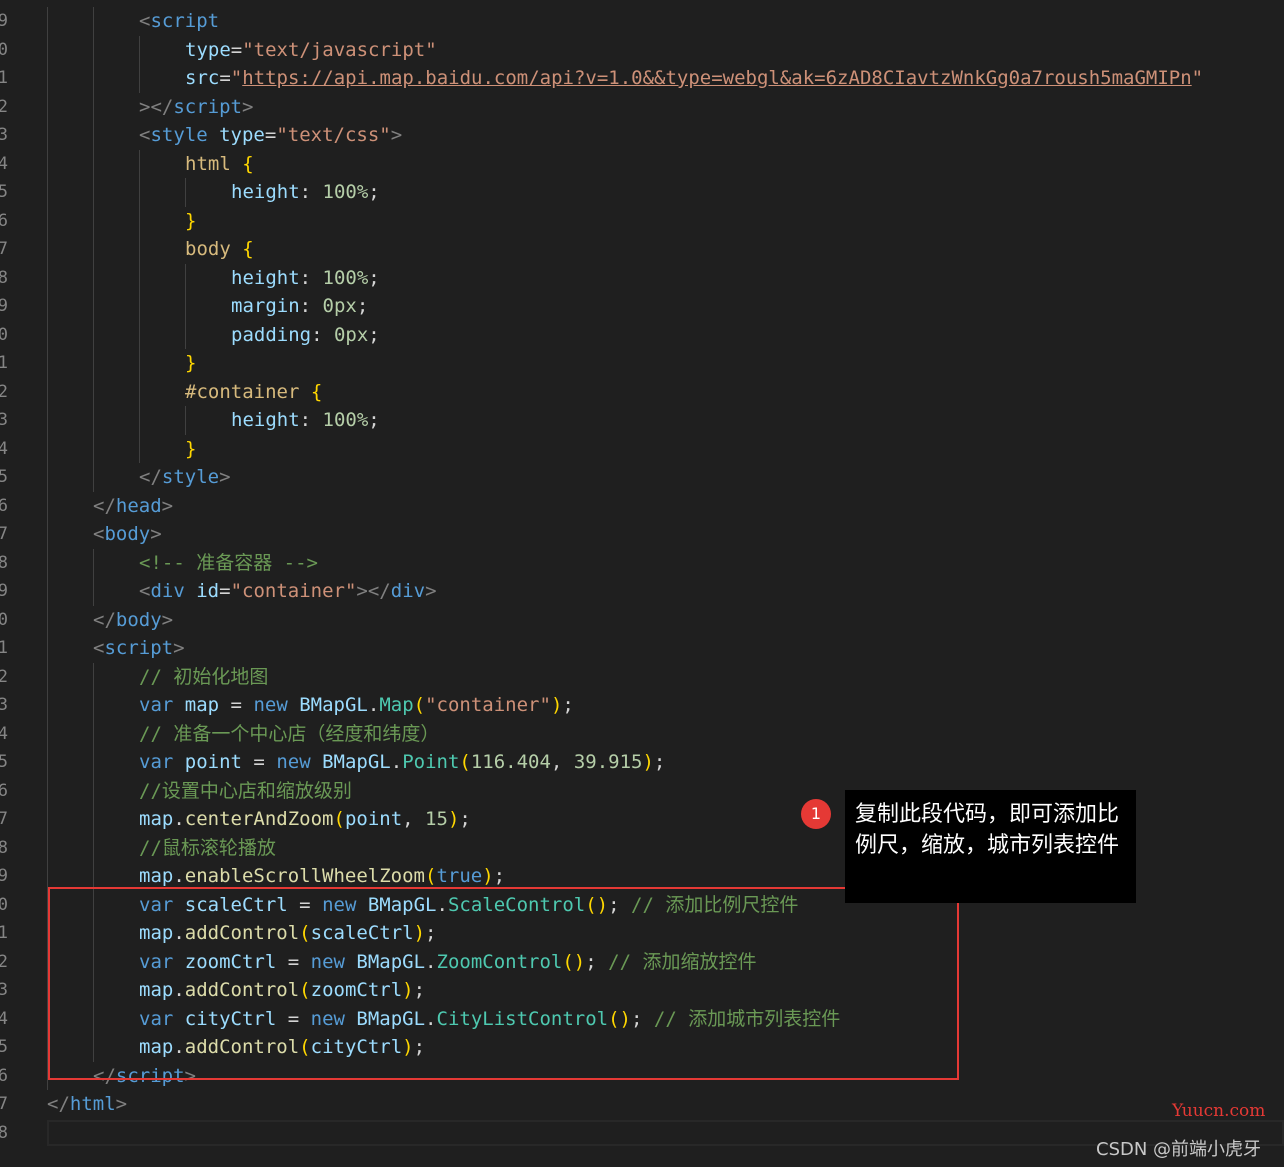 Image resolution: width=1284 pixels, height=1167 pixels. What do you see at coordinates (133, 620) in the screenshot?
I see `code-content: </body>` at bounding box center [133, 620].